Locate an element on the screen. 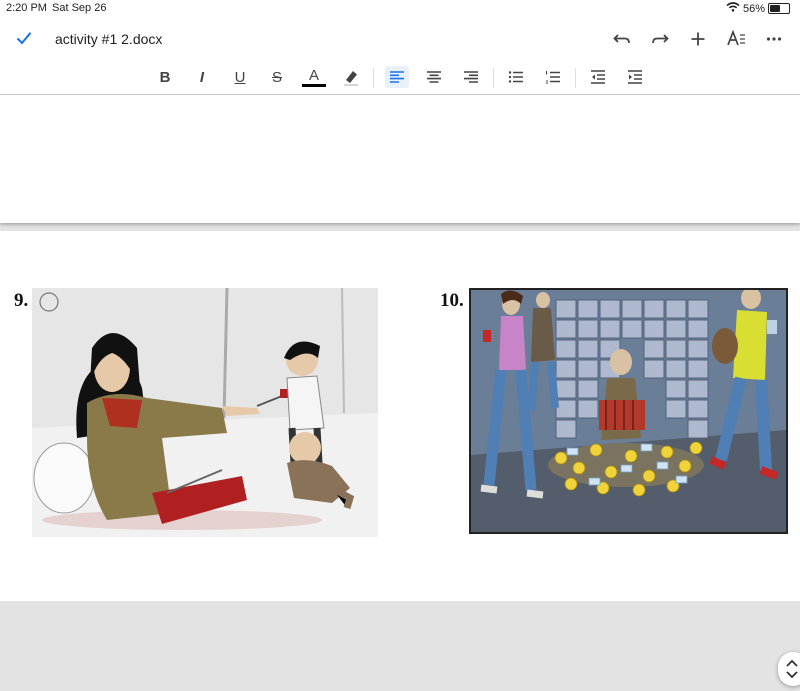 The image size is (800, 691). align-left-button is located at coordinates (397, 77).